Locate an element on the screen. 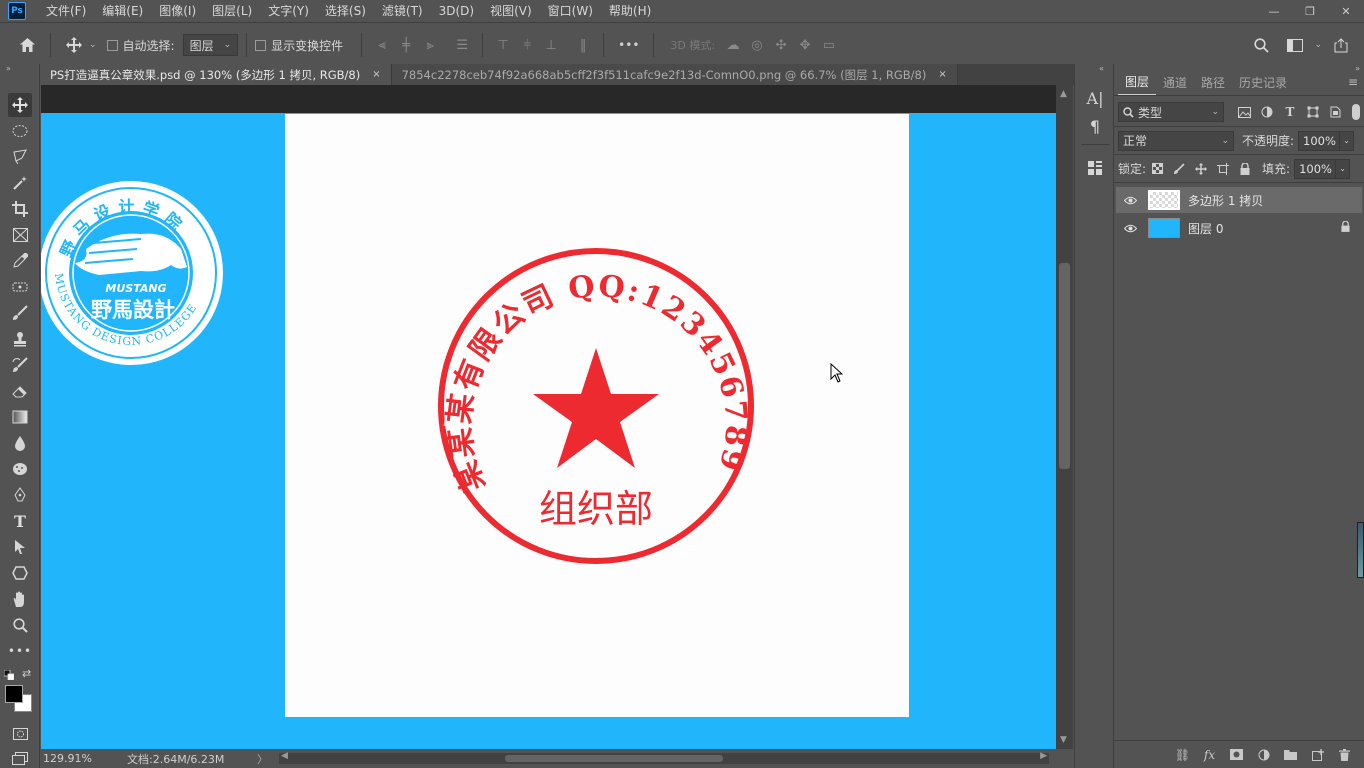  path-selection-icon is located at coordinates (20, 547).